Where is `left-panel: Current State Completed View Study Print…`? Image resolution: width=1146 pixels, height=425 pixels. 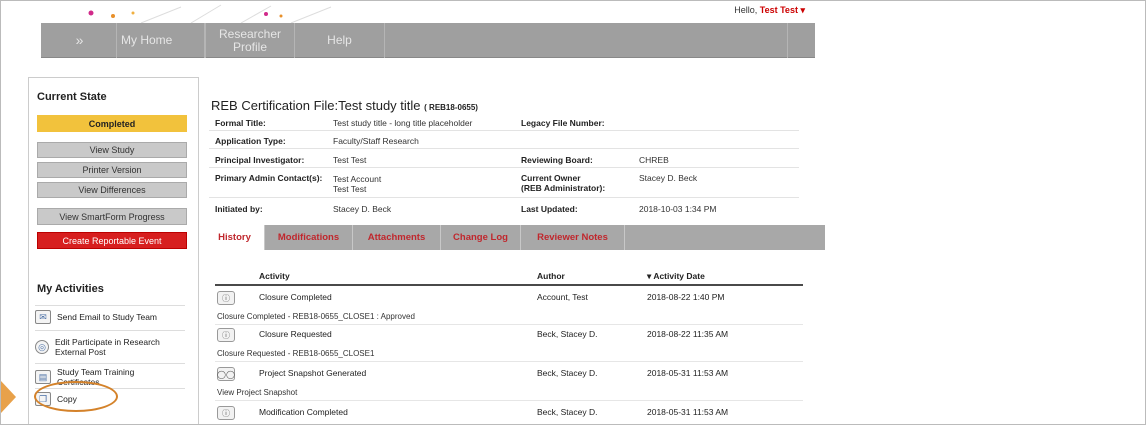 left-panel: Current State Completed View Study Print… is located at coordinates (113, 250).